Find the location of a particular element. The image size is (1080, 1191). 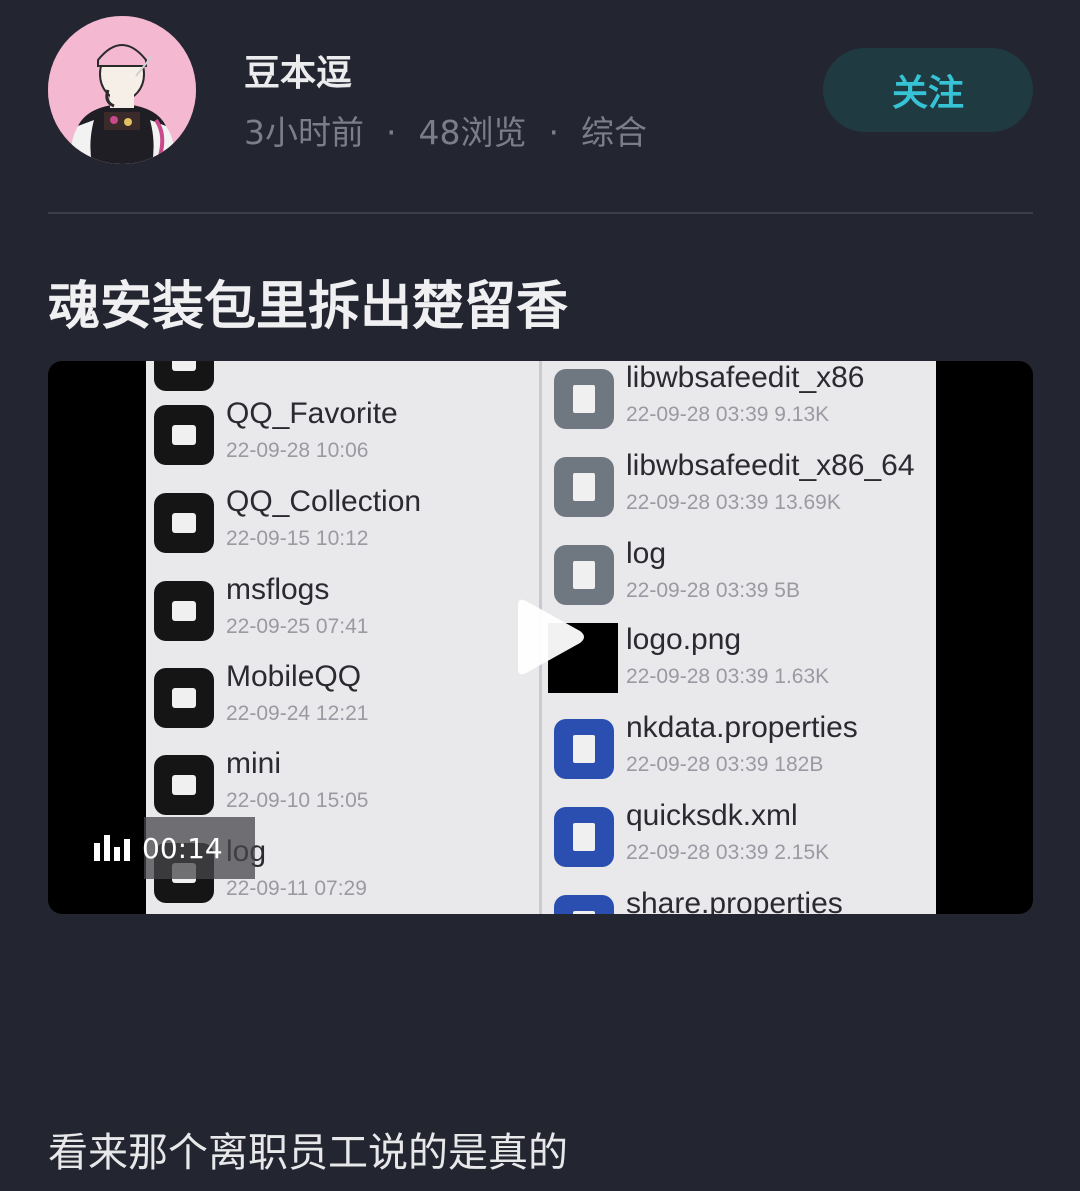

post-time: 3小时前 is located at coordinates (304, 132).